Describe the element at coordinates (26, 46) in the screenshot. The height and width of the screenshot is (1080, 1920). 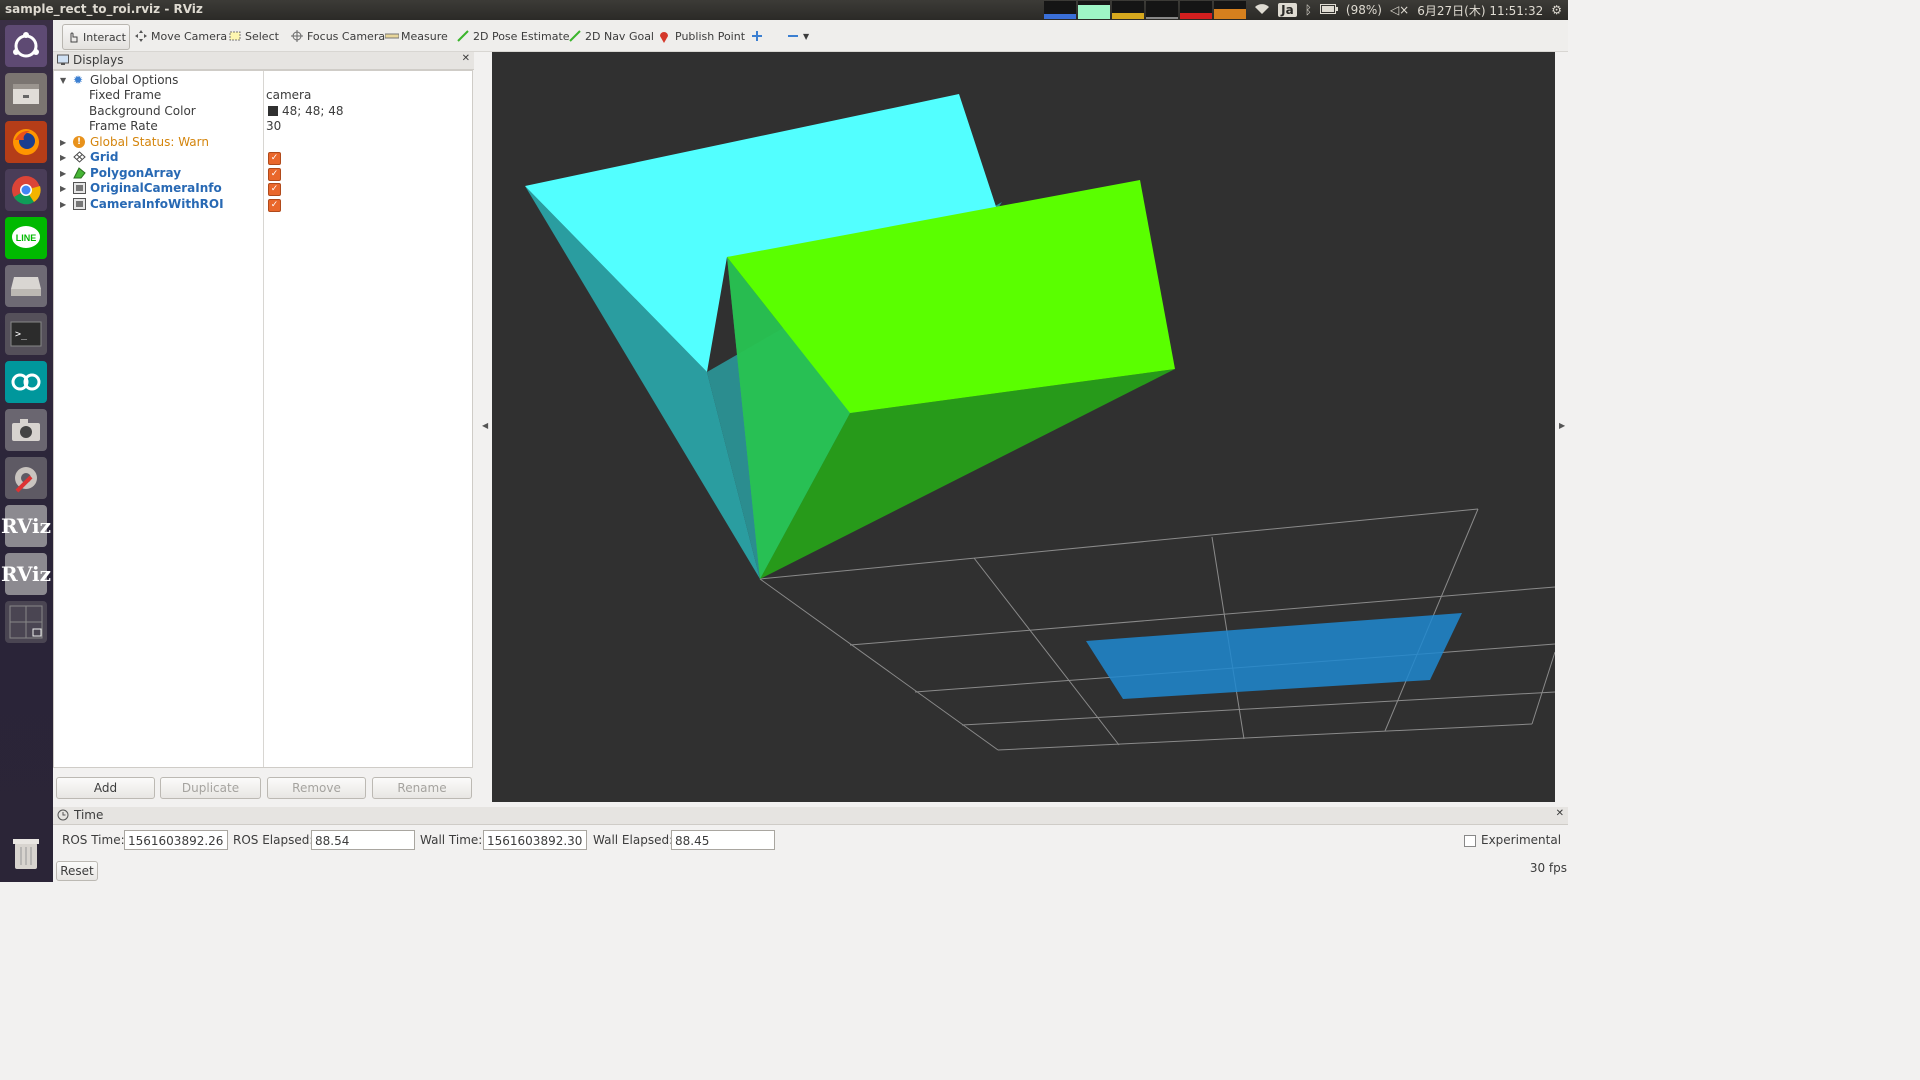
I see `ubuntu-dash-icon` at that location.